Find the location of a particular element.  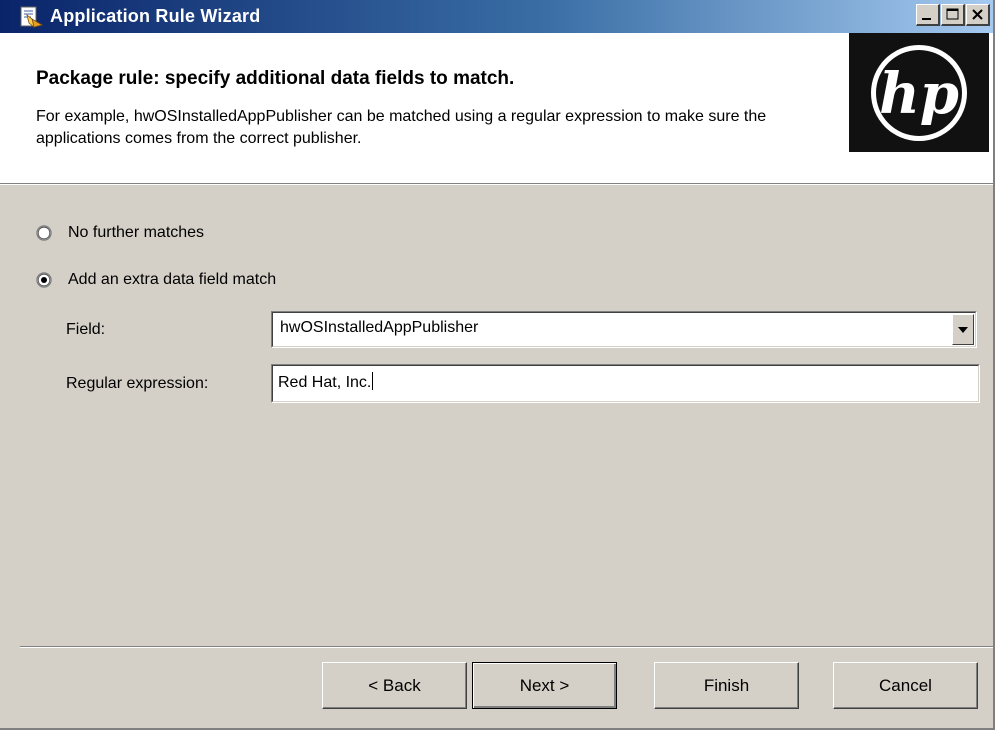

window-title: Application Rule Wizard is located at coordinates (155, 16).